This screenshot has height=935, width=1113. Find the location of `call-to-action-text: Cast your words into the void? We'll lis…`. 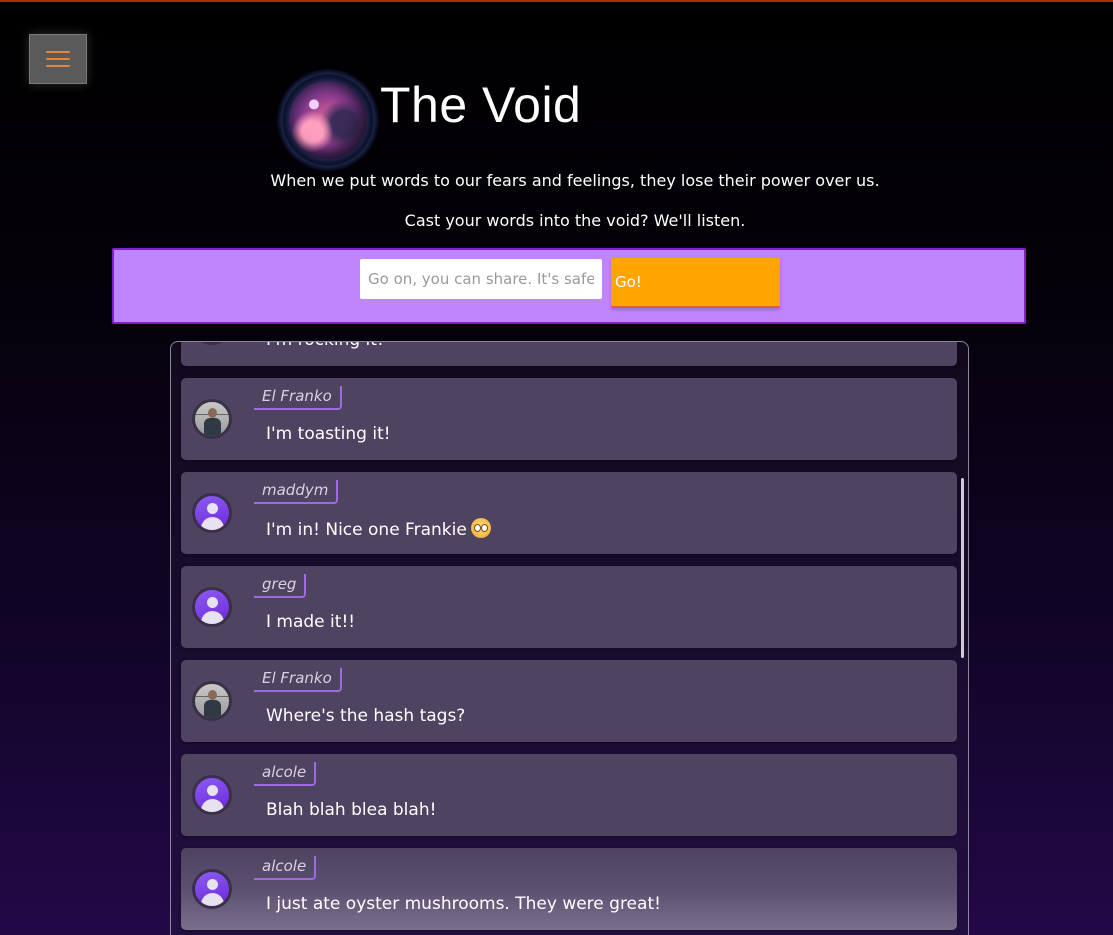

call-to-action-text: Cast your words into the void? We'll lis… is located at coordinates (575, 220).